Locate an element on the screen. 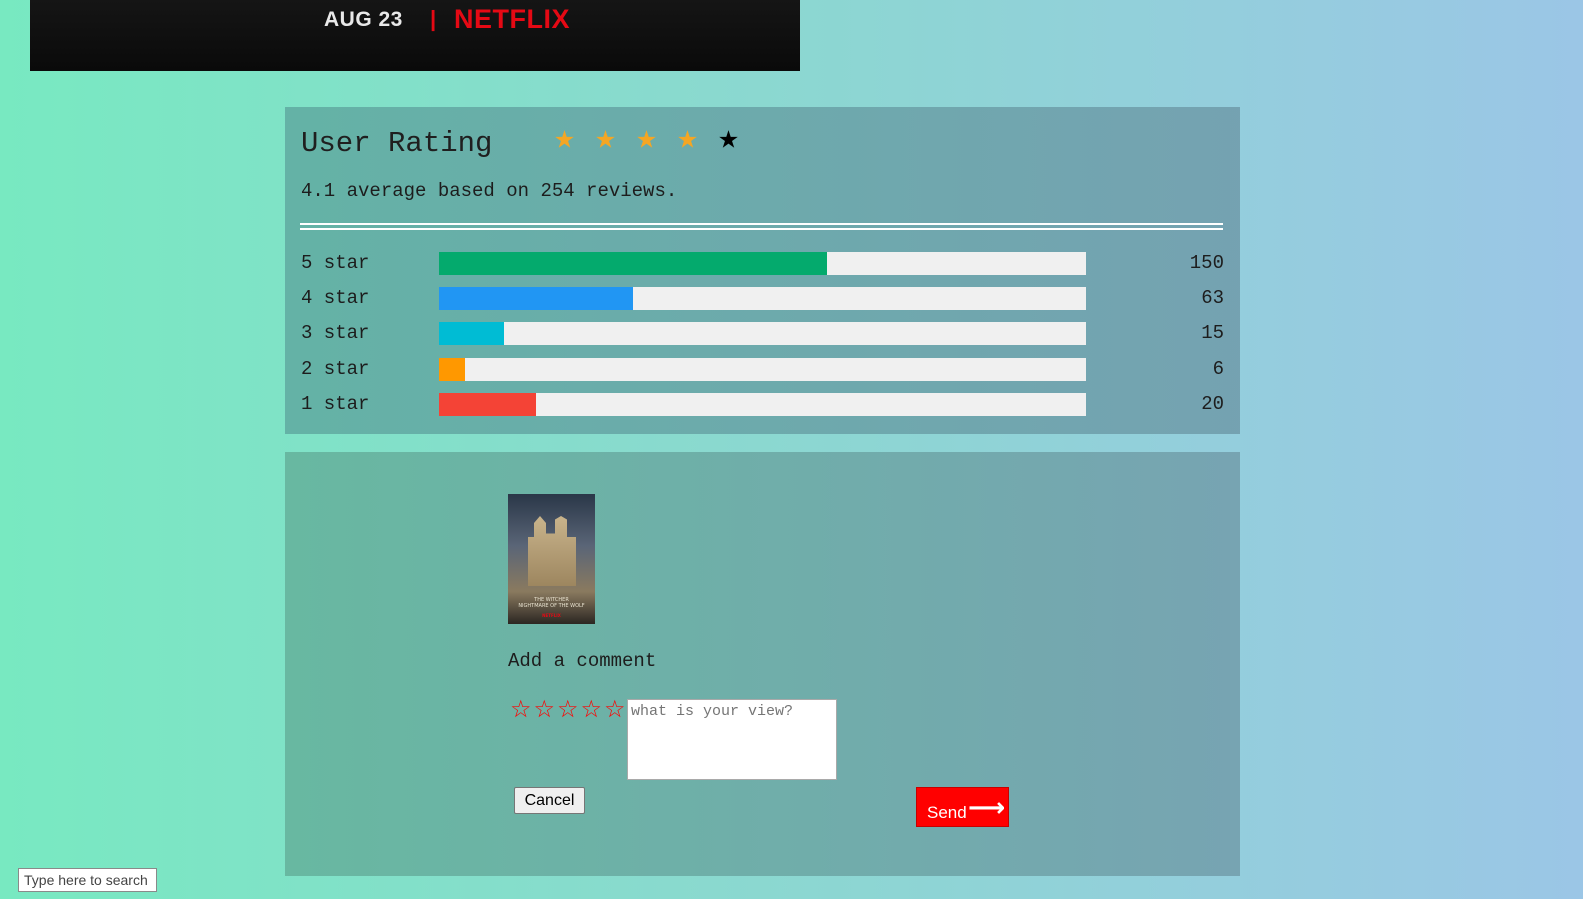 This screenshot has width=1583, height=899. rating-row-3: 3 star 15 is located at coordinates (762, 333).